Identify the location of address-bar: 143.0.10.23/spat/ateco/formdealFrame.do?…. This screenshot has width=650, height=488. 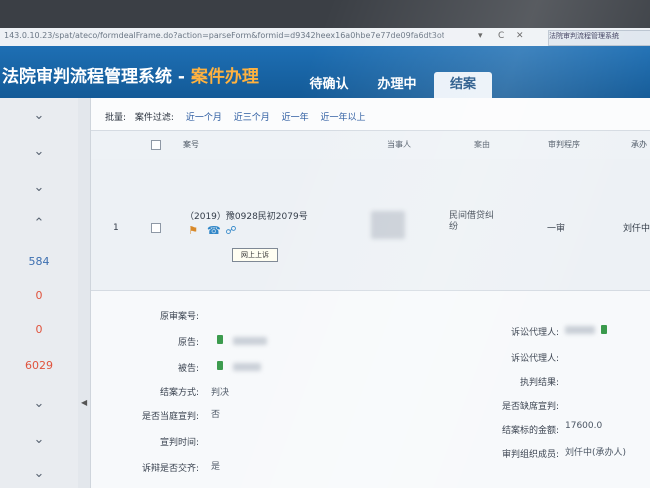
(325, 37).